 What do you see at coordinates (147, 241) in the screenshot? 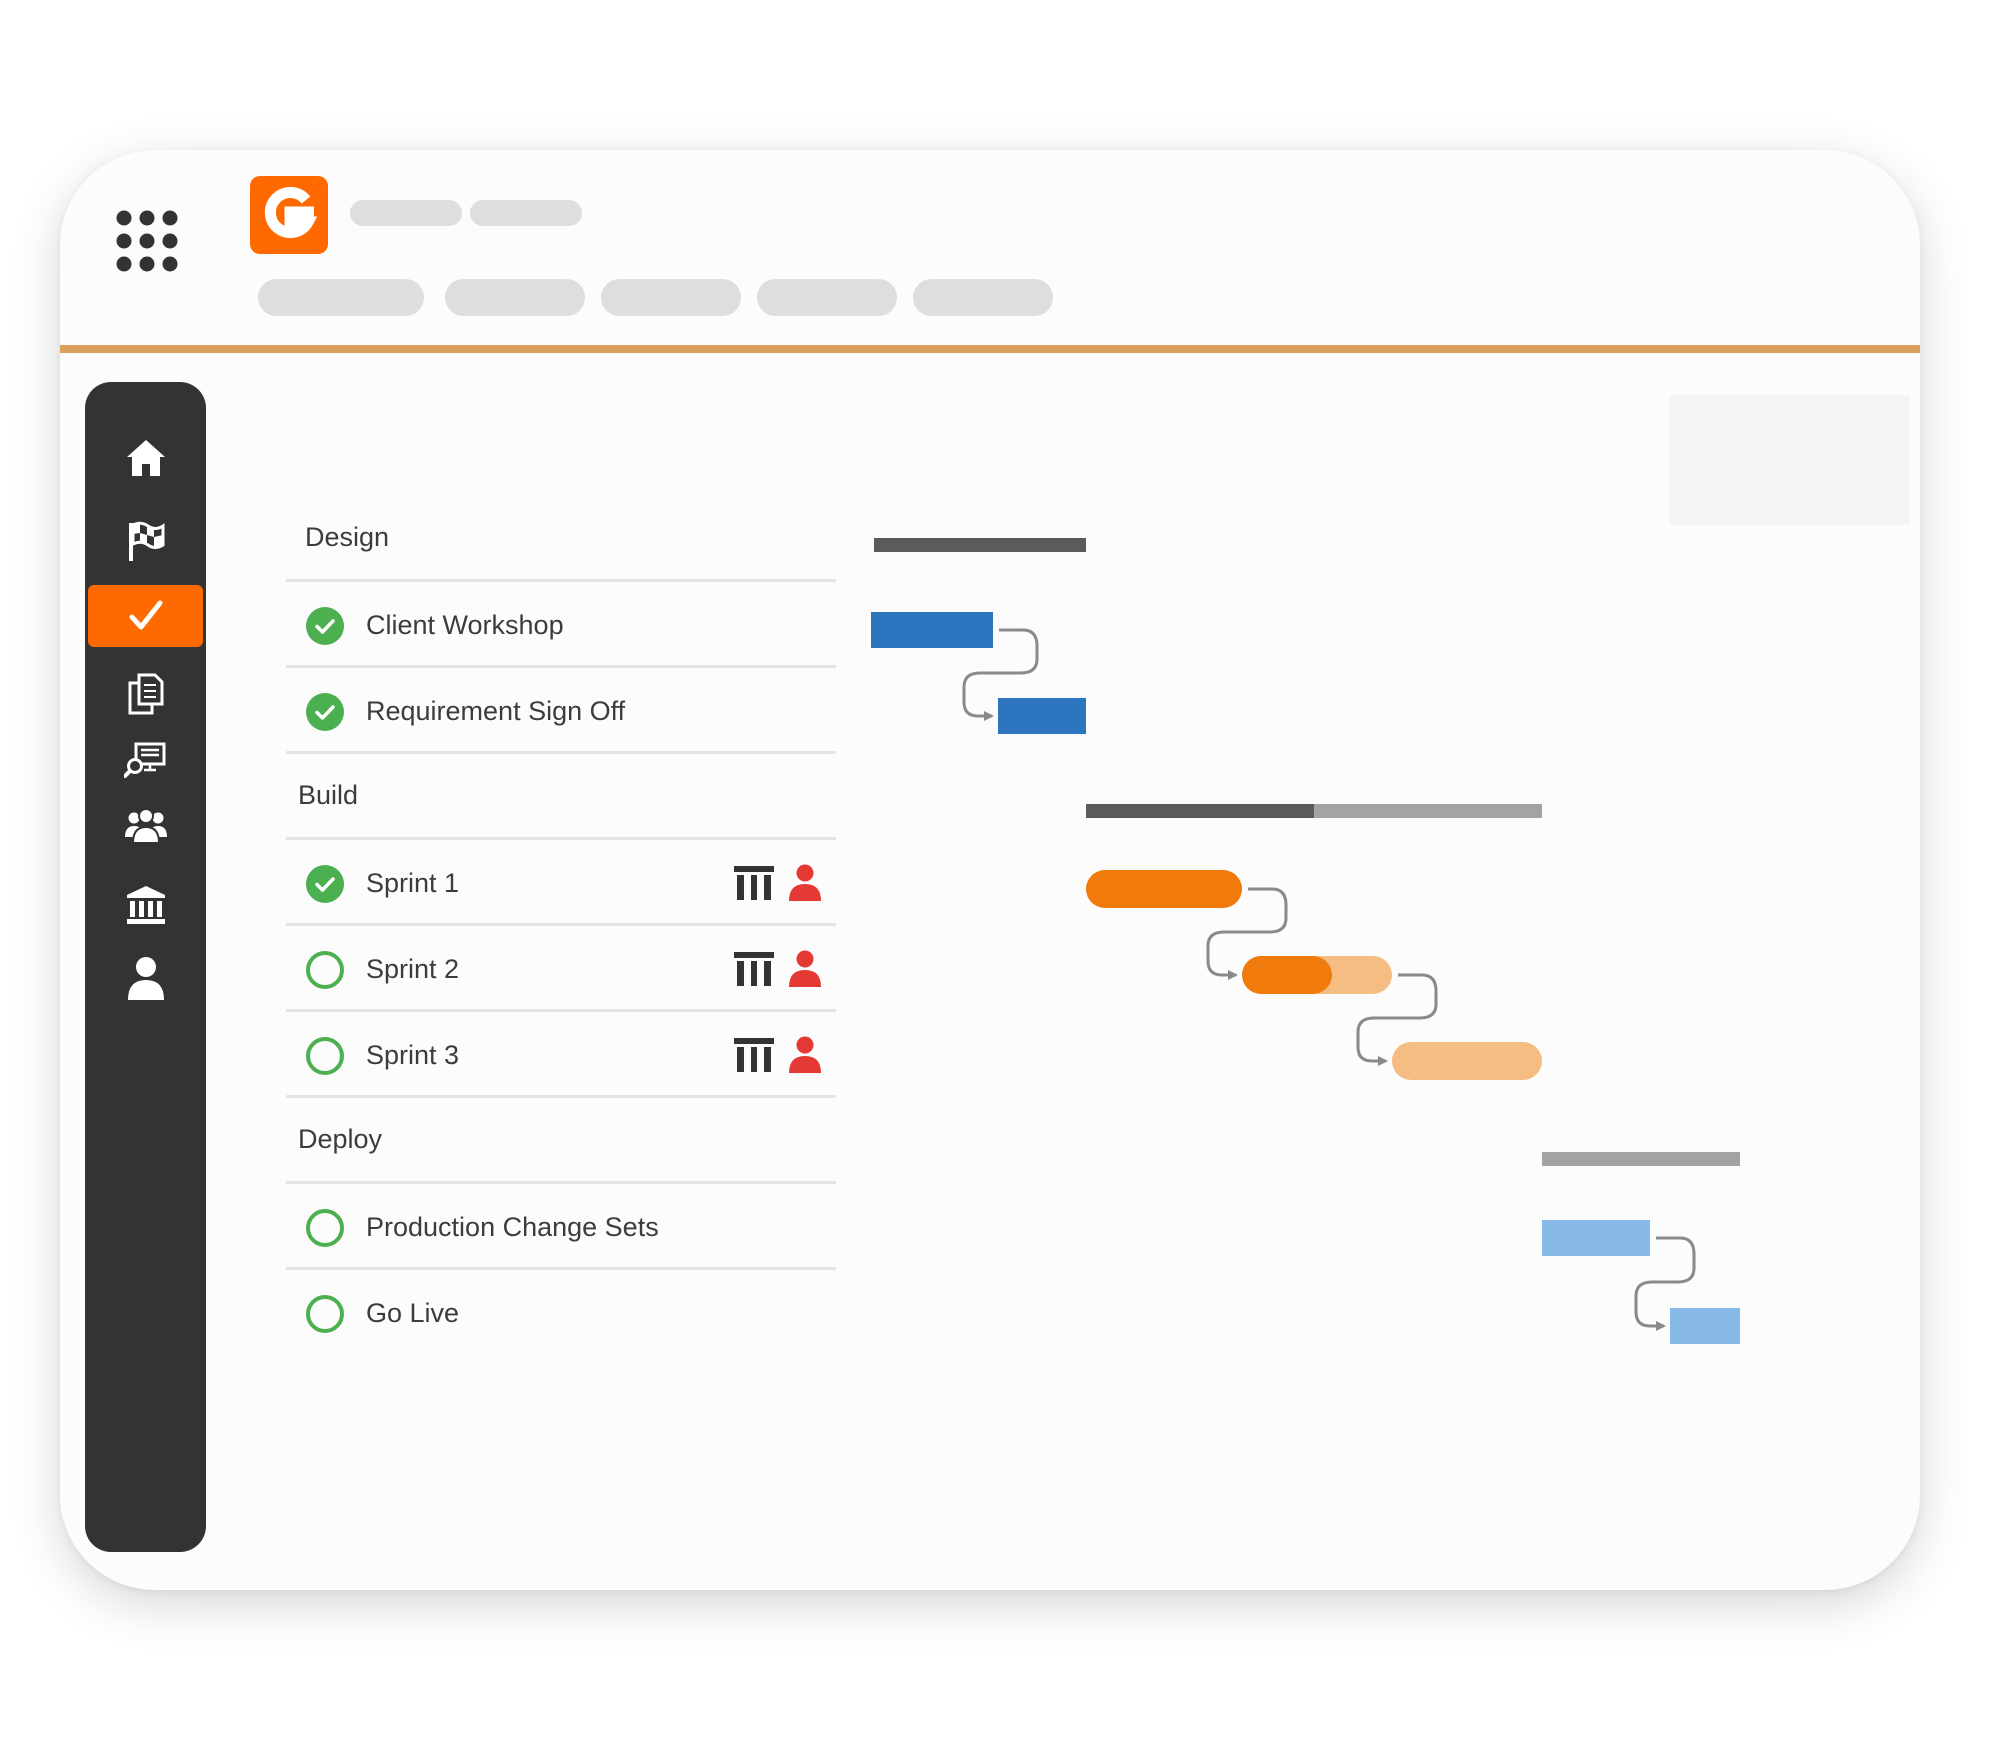
I see `apps-grid-icon` at bounding box center [147, 241].